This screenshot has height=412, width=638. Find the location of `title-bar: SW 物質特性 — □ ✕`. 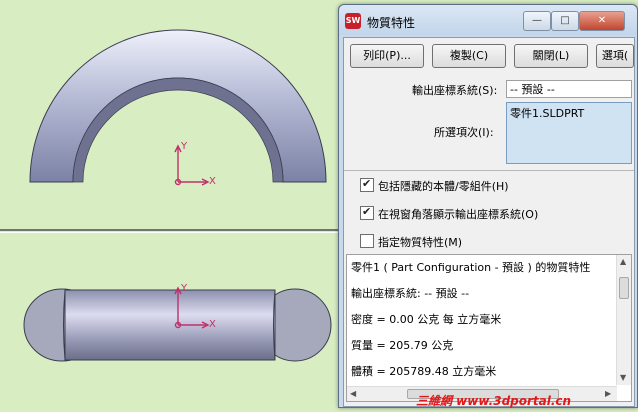

title-bar: SW 物質特性 — □ ✕ is located at coordinates (488, 20).